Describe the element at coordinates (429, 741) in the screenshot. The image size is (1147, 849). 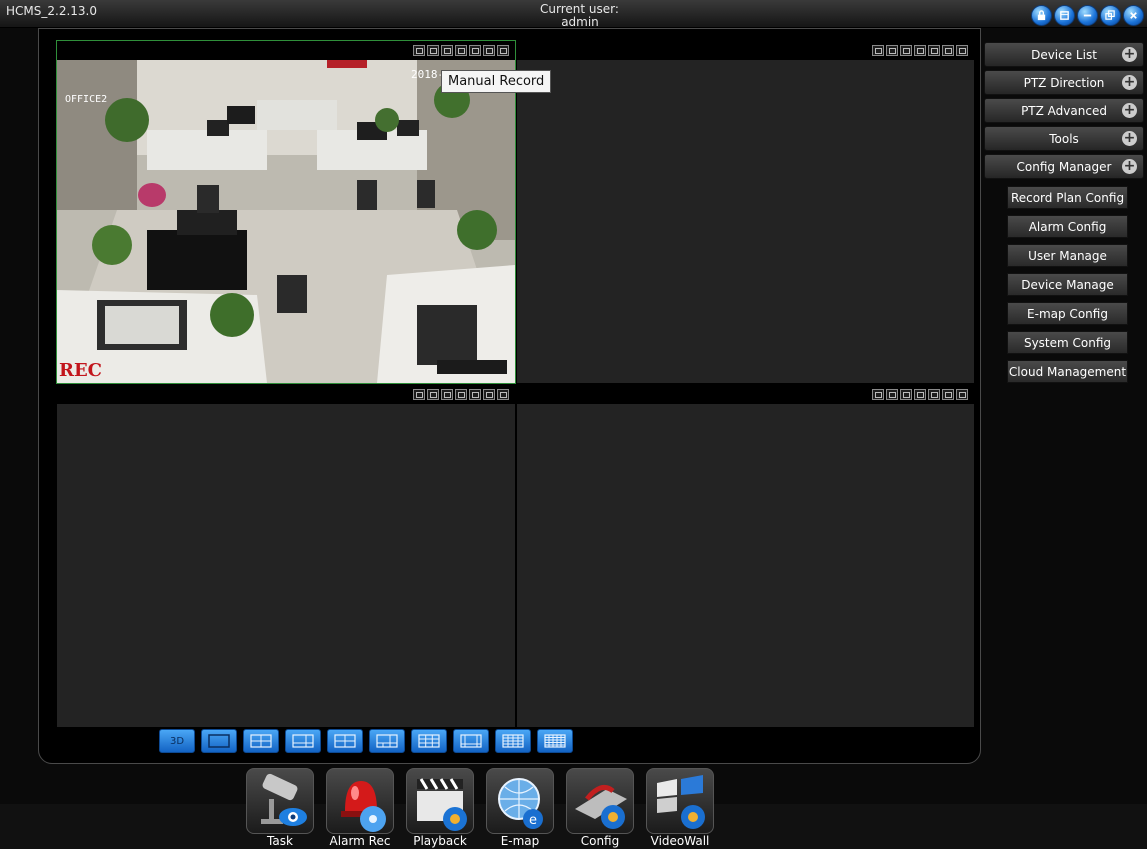
I see `layout-3x3-button` at that location.